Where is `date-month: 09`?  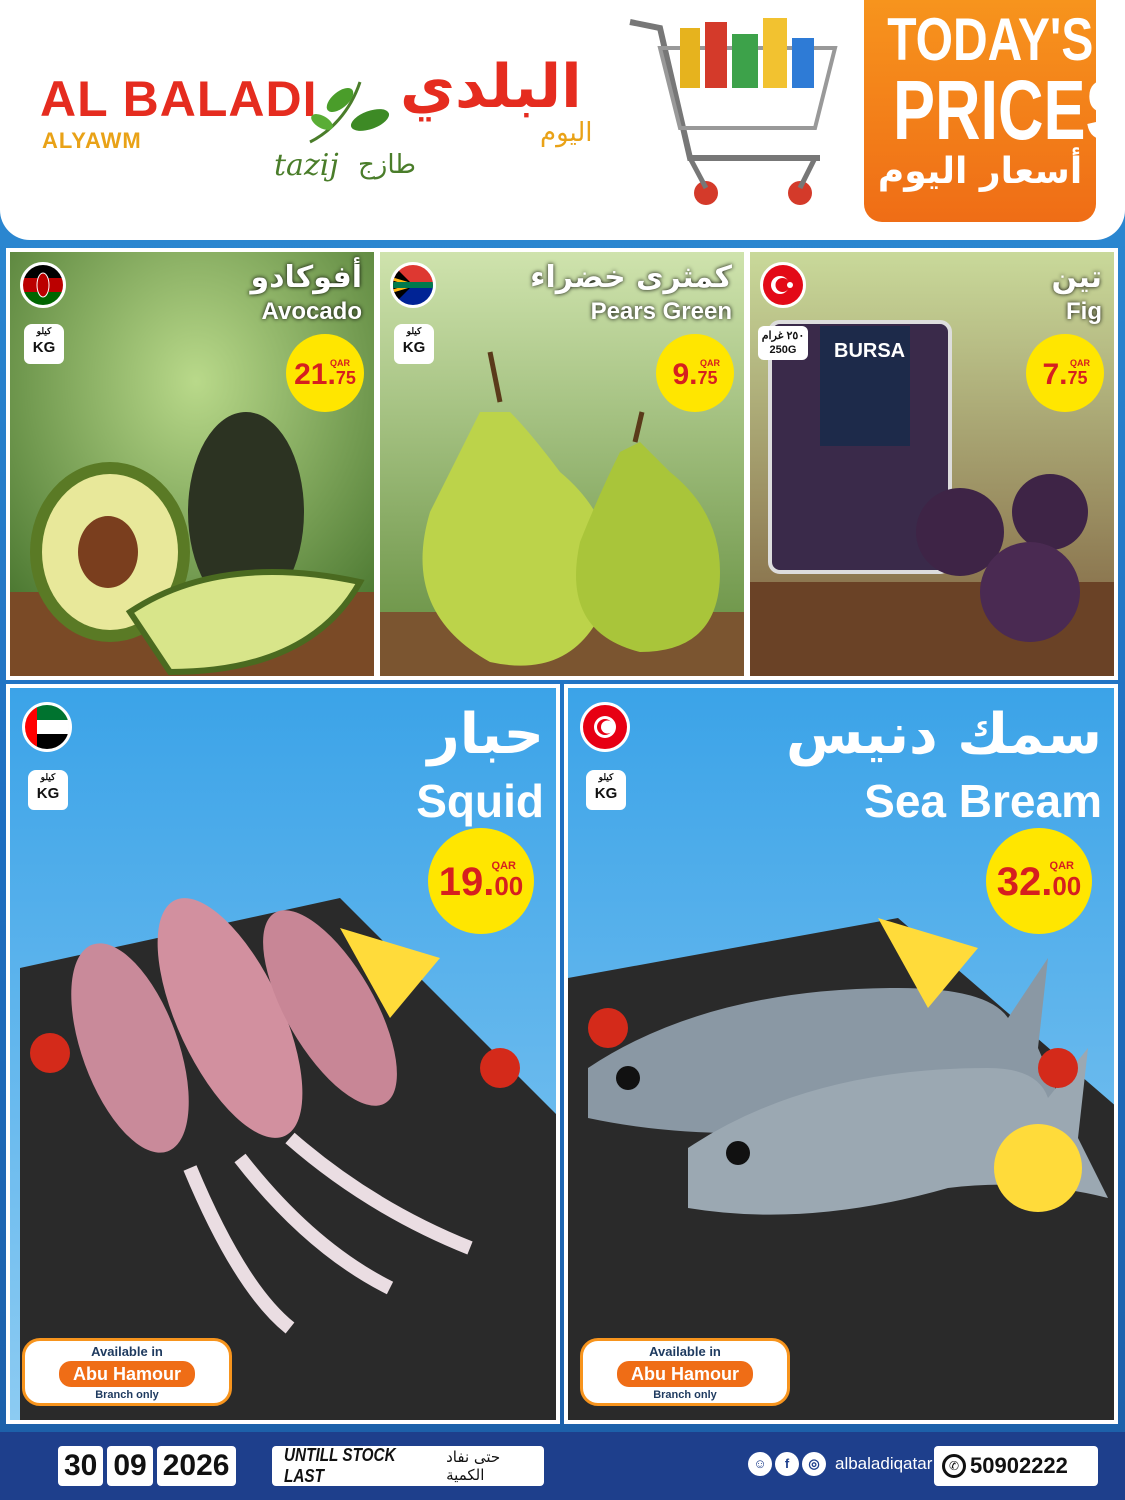
date-month: 09 is located at coordinates (130, 1466).